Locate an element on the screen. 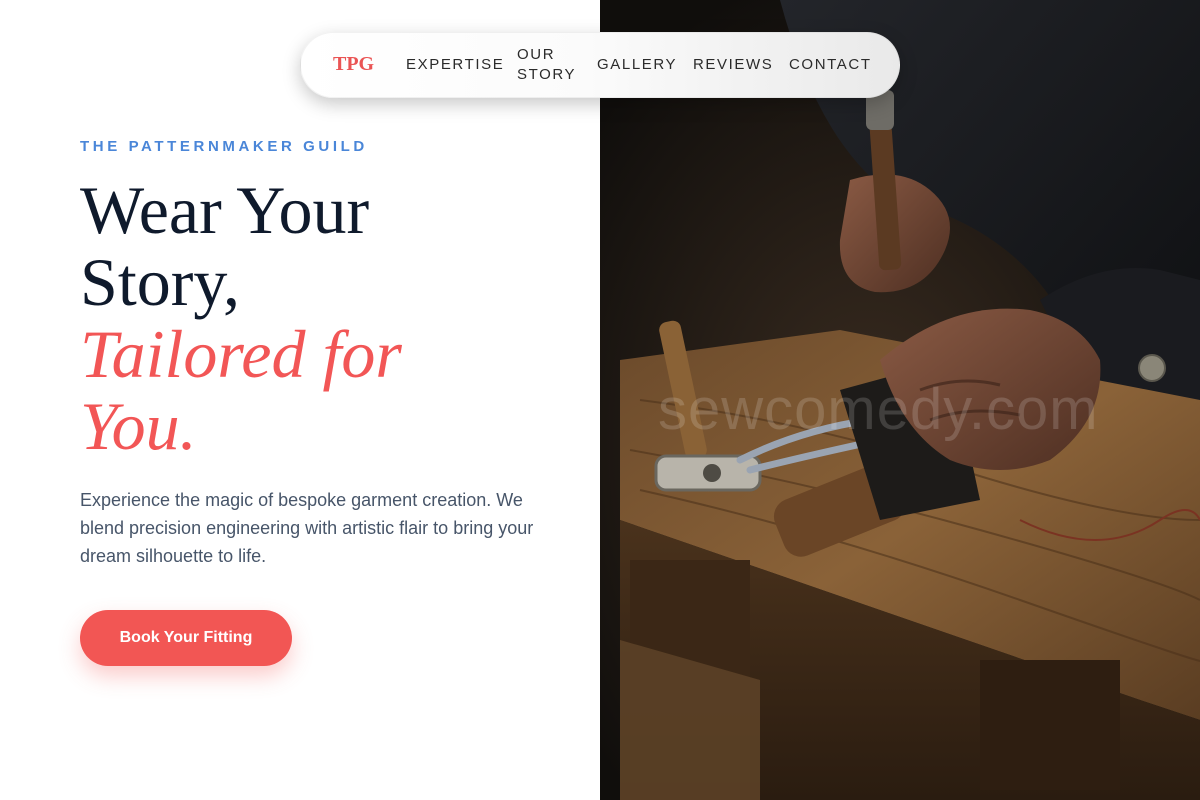  headline-accent-2: You. is located at coordinates (138, 426).